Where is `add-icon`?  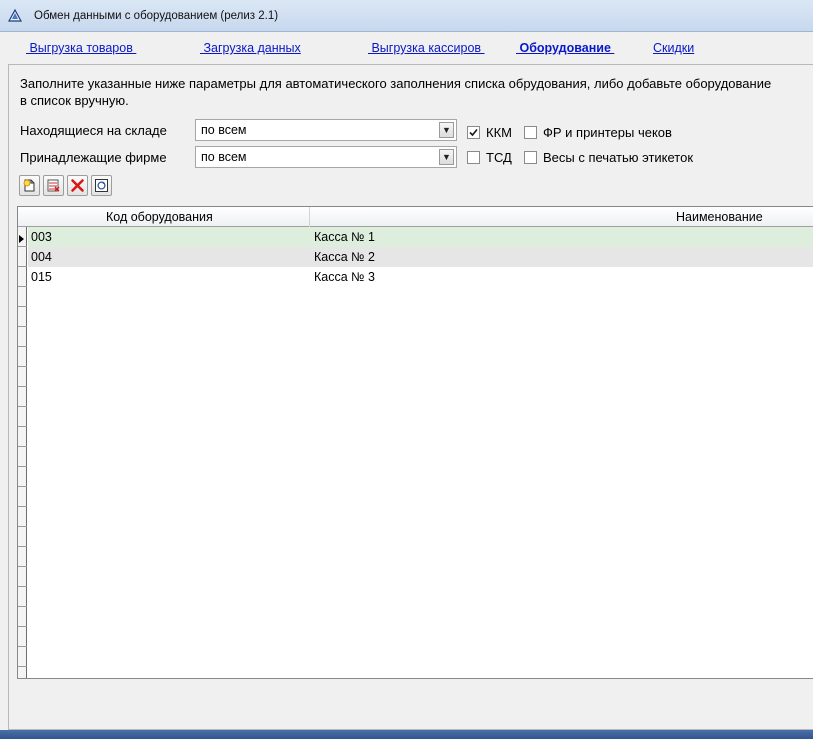 add-icon is located at coordinates (29, 185).